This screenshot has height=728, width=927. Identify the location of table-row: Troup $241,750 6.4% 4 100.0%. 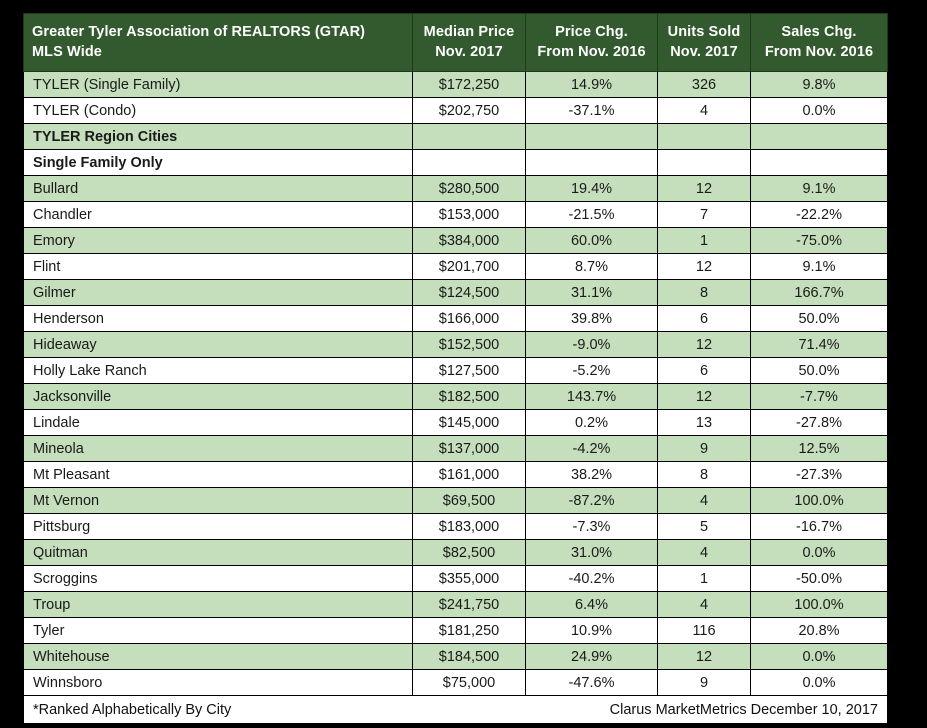
(455, 604).